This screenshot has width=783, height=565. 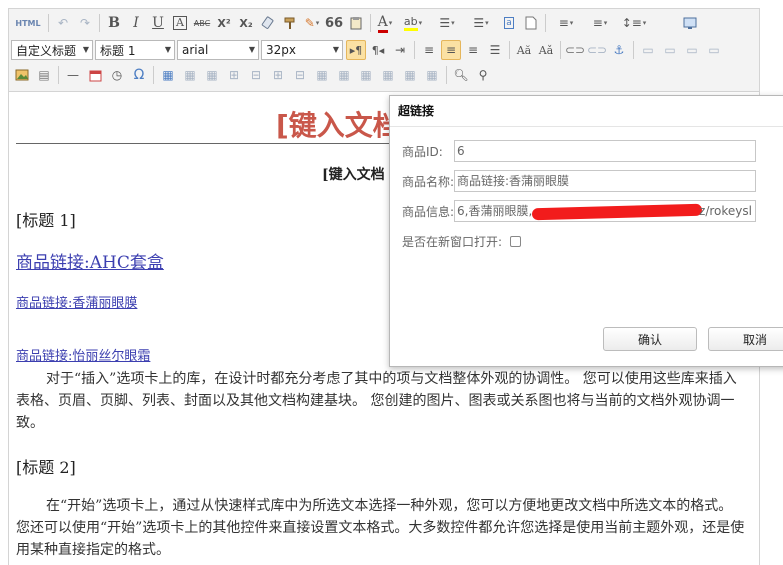 I want to click on document-title: [键入文档, so click(x=338, y=125).